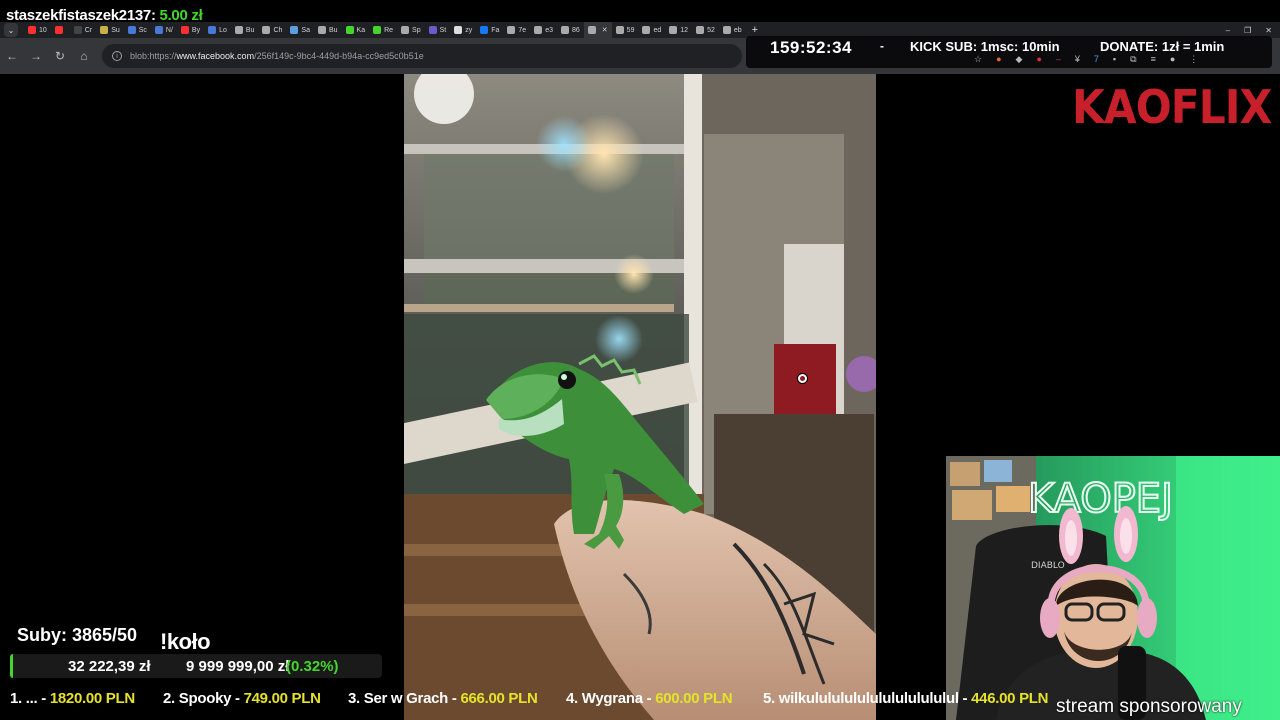 Image resolution: width=1280 pixels, height=720 pixels. What do you see at coordinates (1058, 59) in the screenshot?
I see `extension-icon: –` at bounding box center [1058, 59].